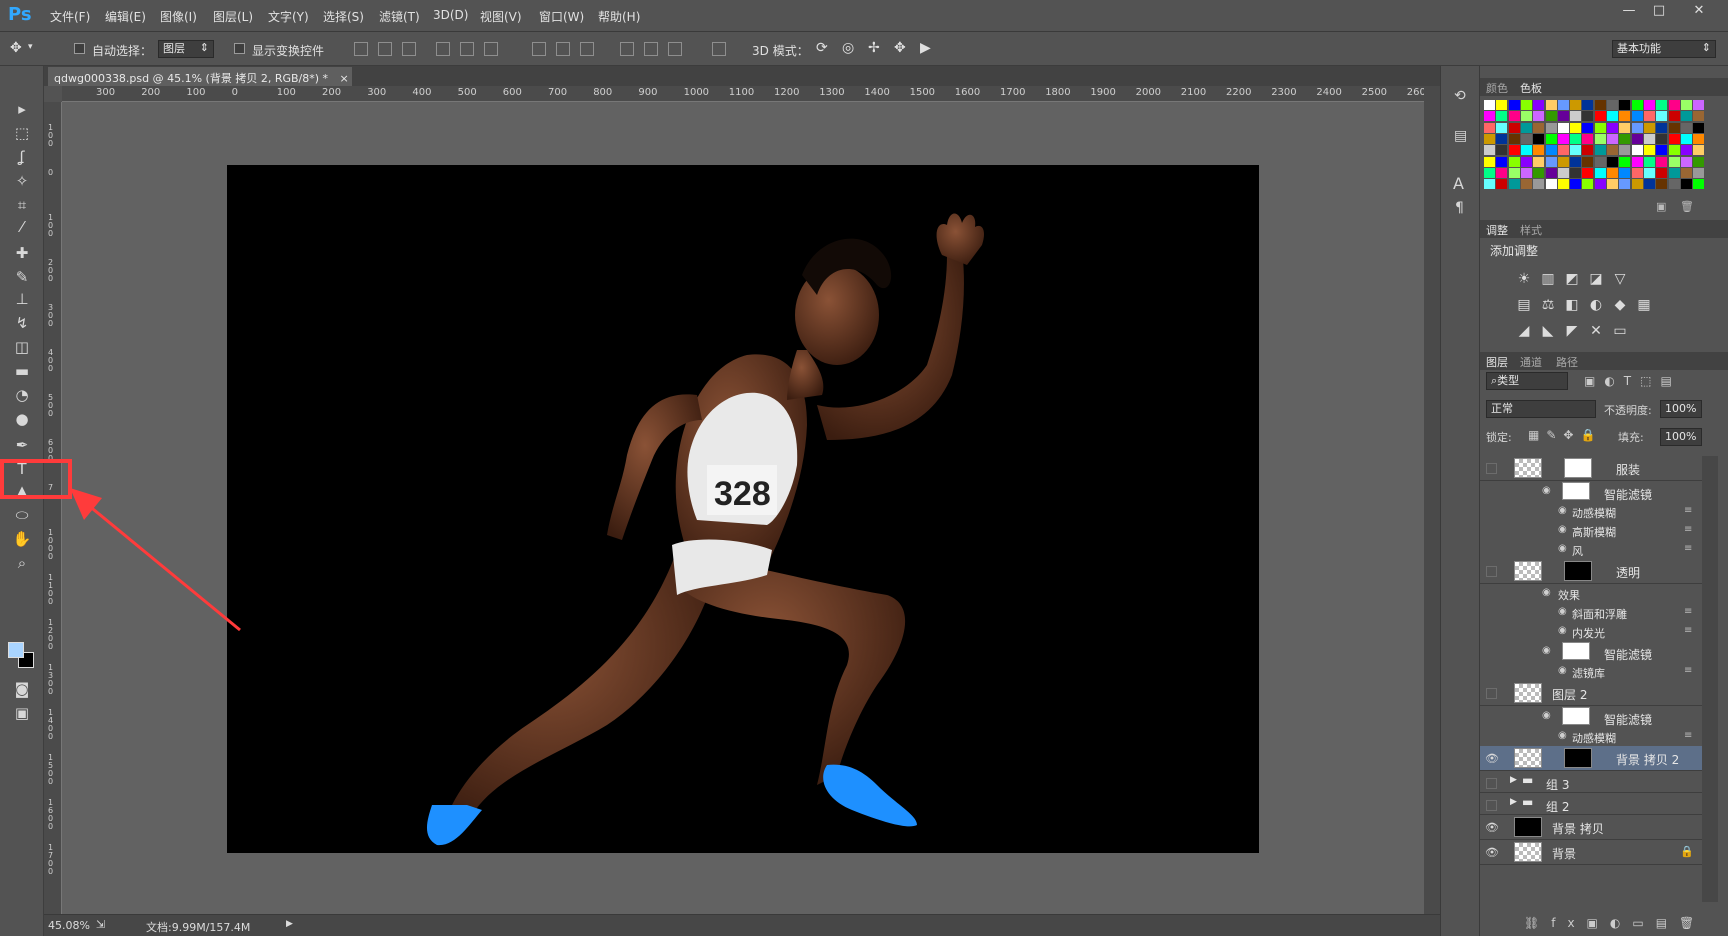 This screenshot has width=1728, height=936. What do you see at coordinates (1629, 11) in the screenshot?
I see `minimize-button: —` at bounding box center [1629, 11].